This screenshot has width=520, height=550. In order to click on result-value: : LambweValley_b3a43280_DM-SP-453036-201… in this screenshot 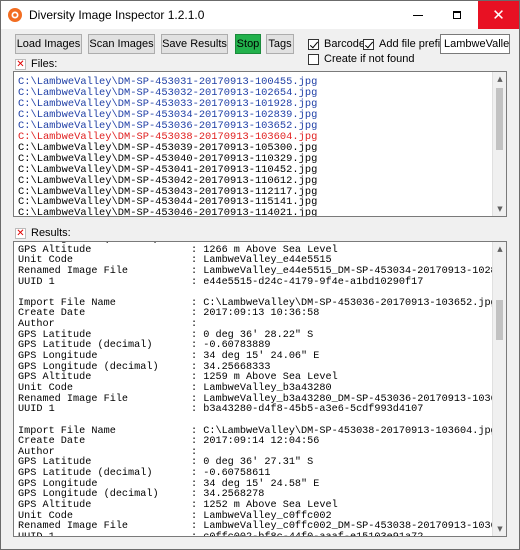, I will do `click(349, 399)`.